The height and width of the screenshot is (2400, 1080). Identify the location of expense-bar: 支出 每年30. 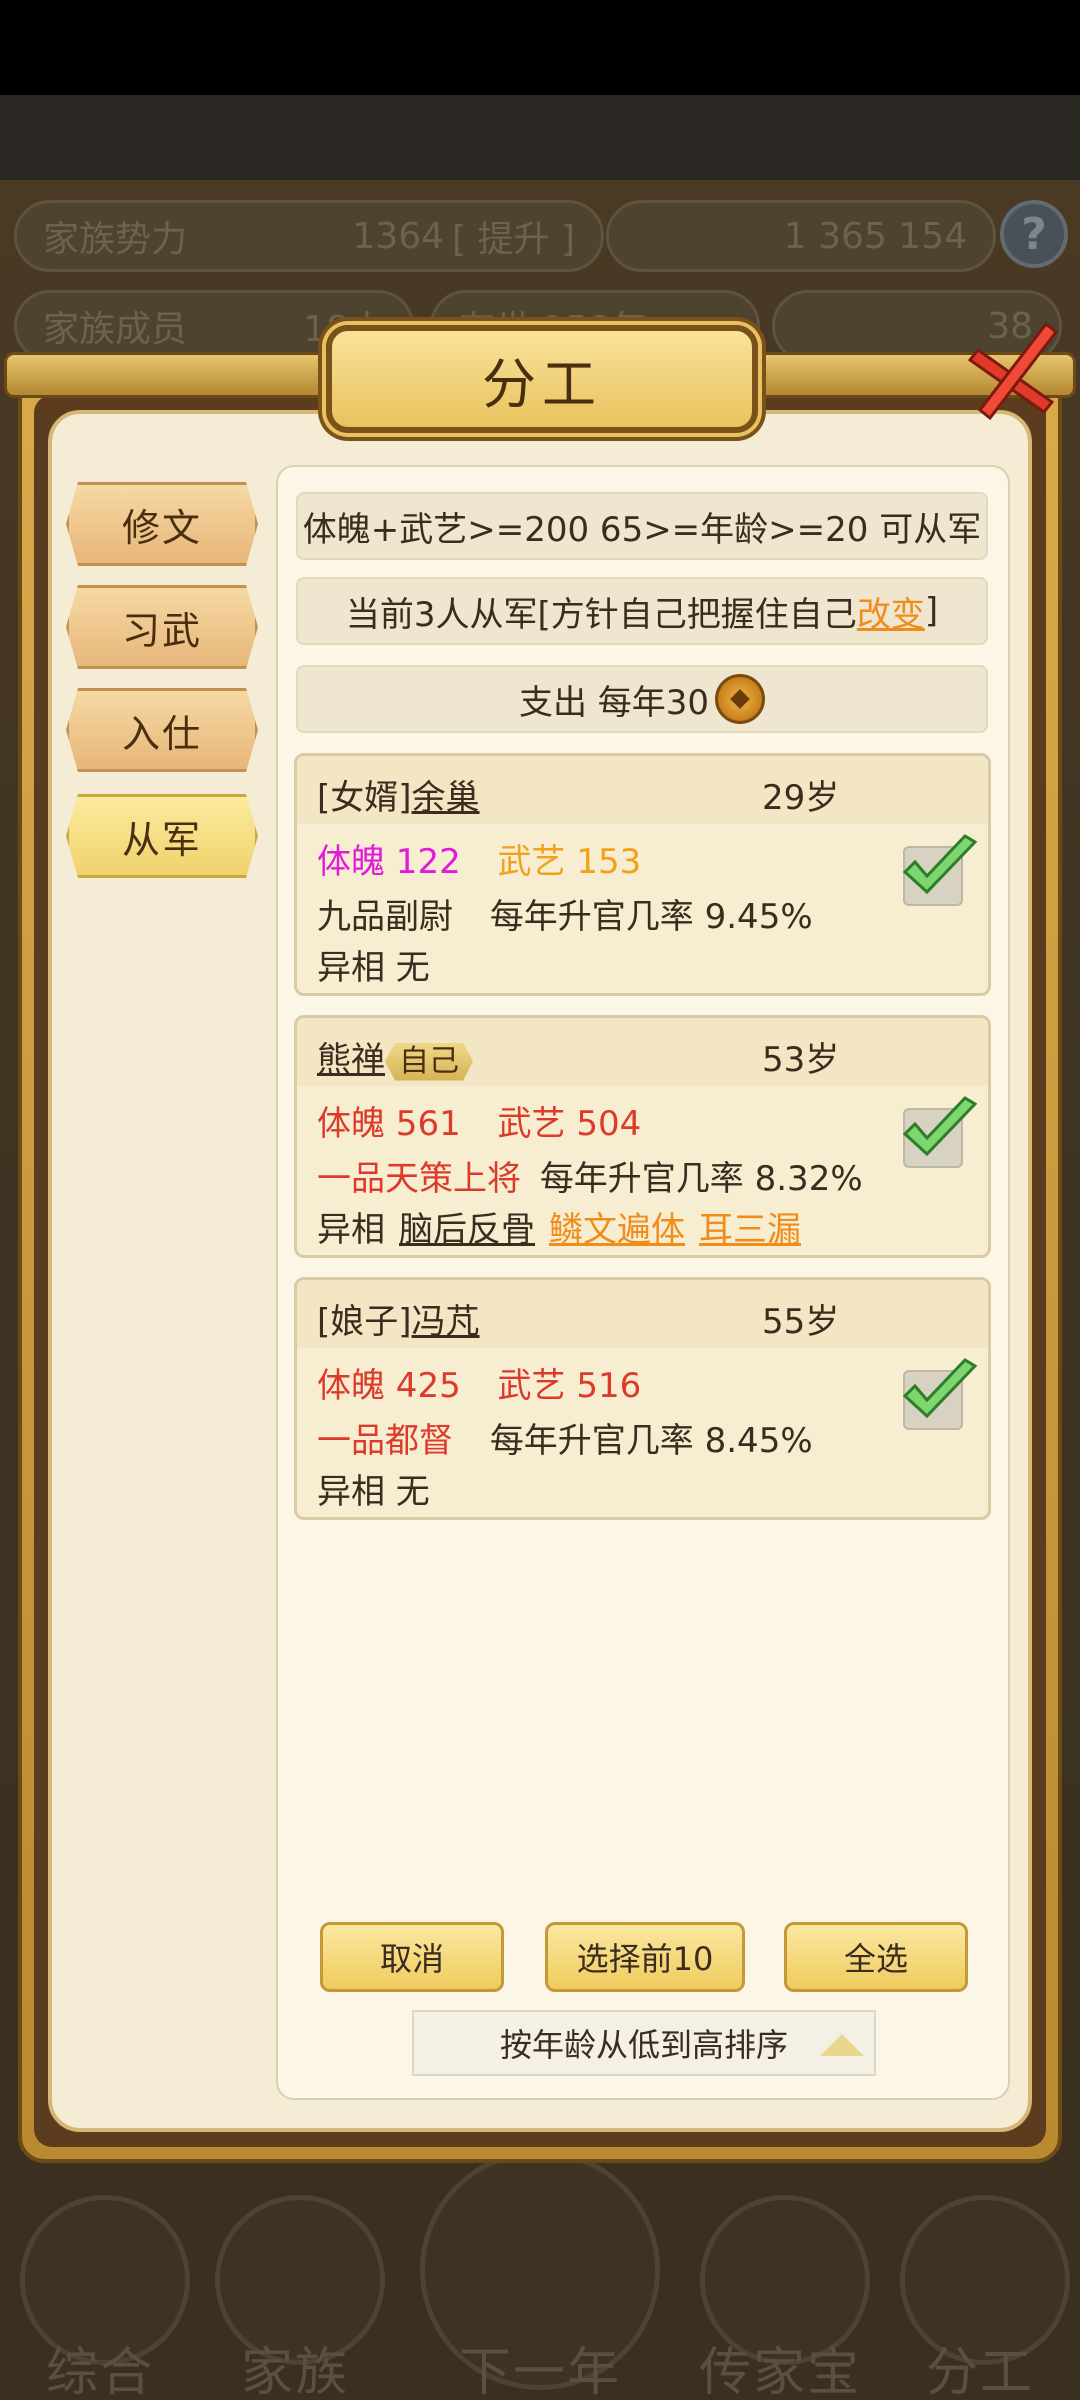
(642, 699).